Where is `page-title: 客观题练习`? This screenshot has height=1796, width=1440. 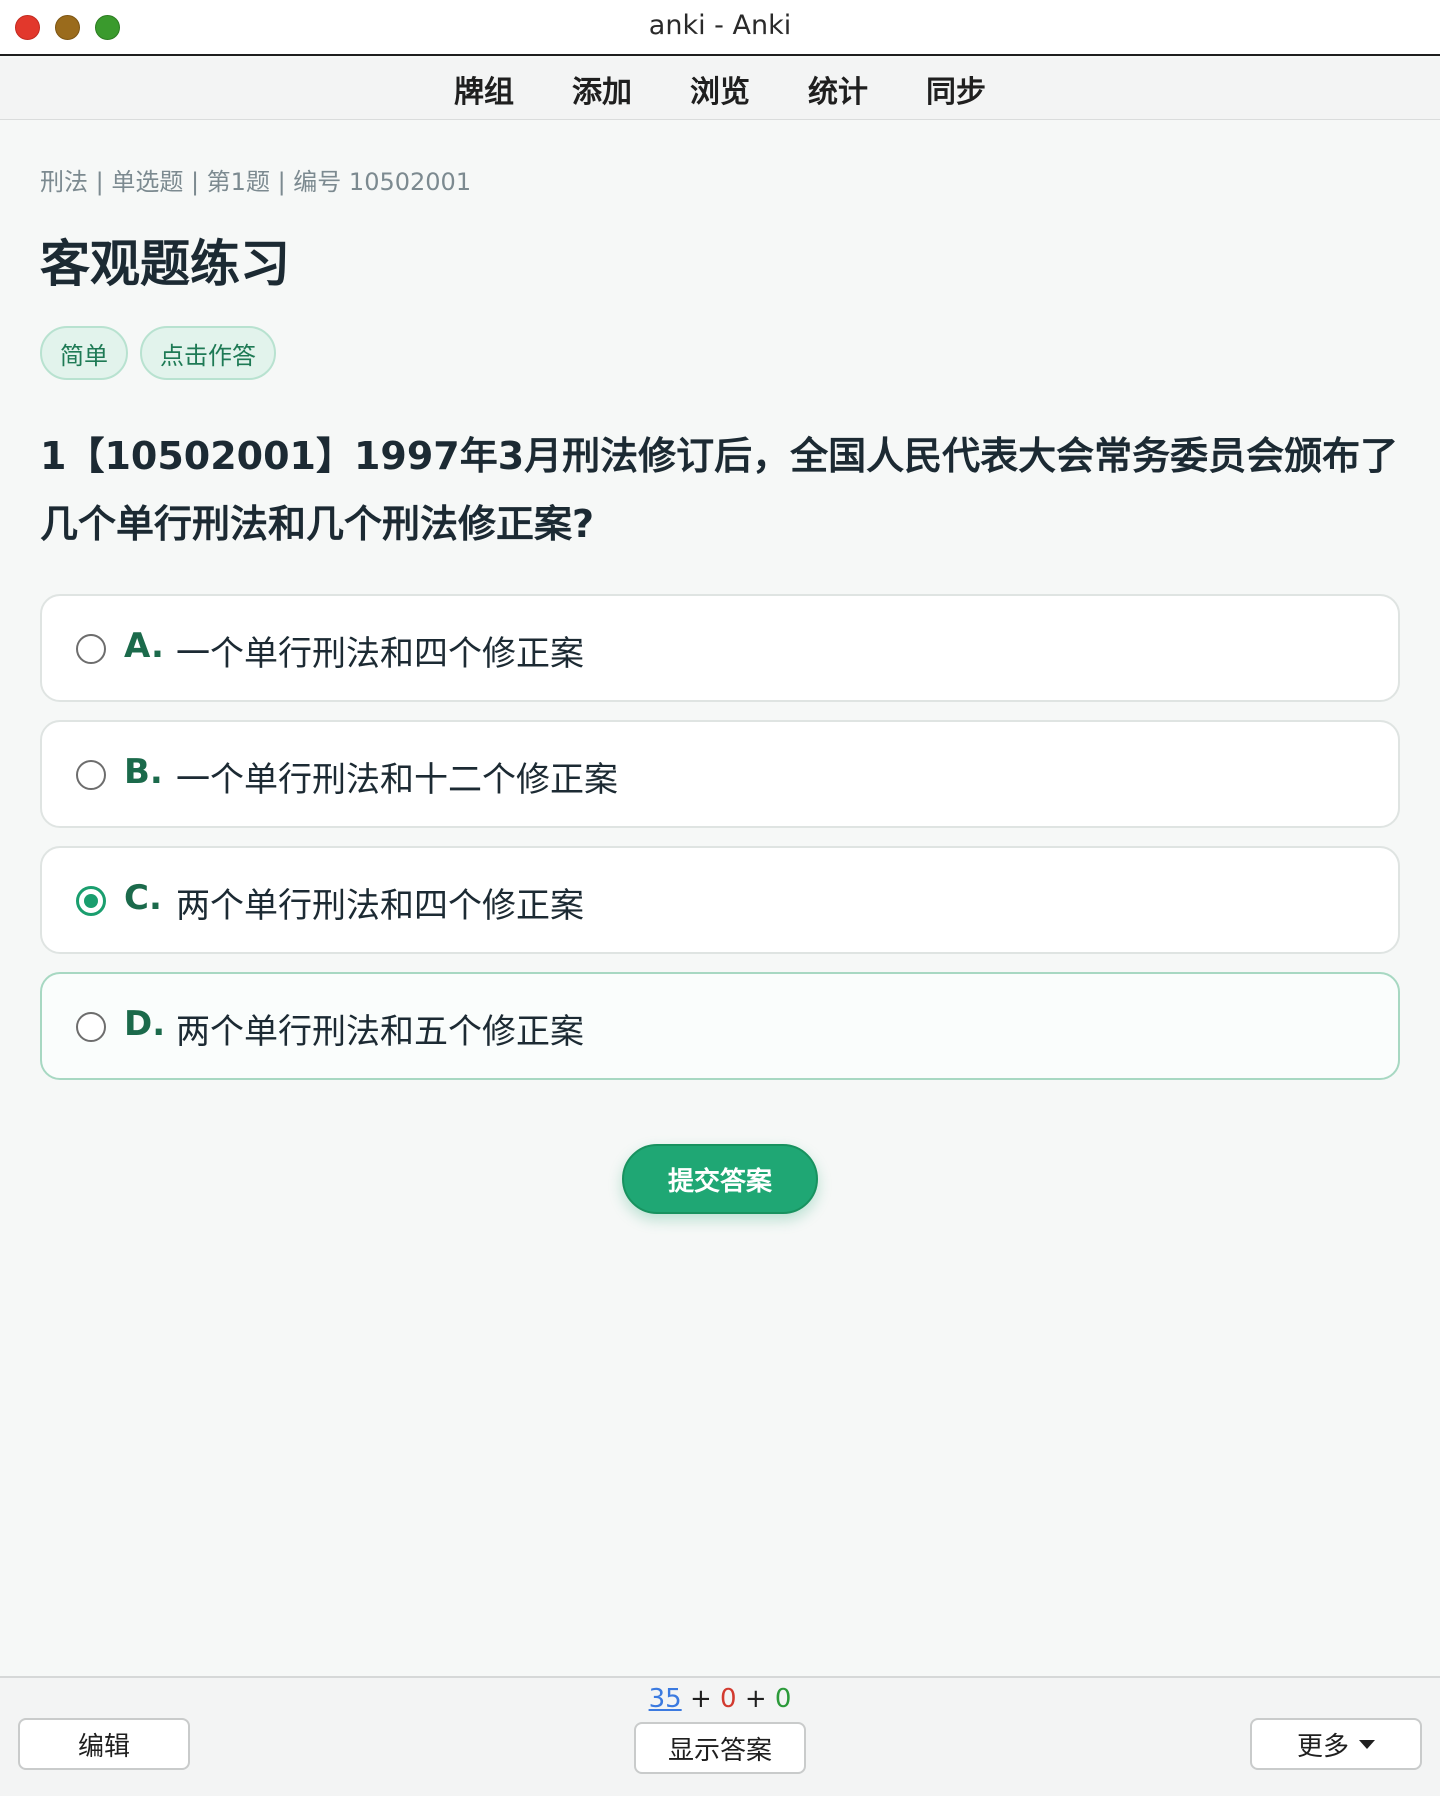
page-title: 客观题练习 is located at coordinates (165, 264).